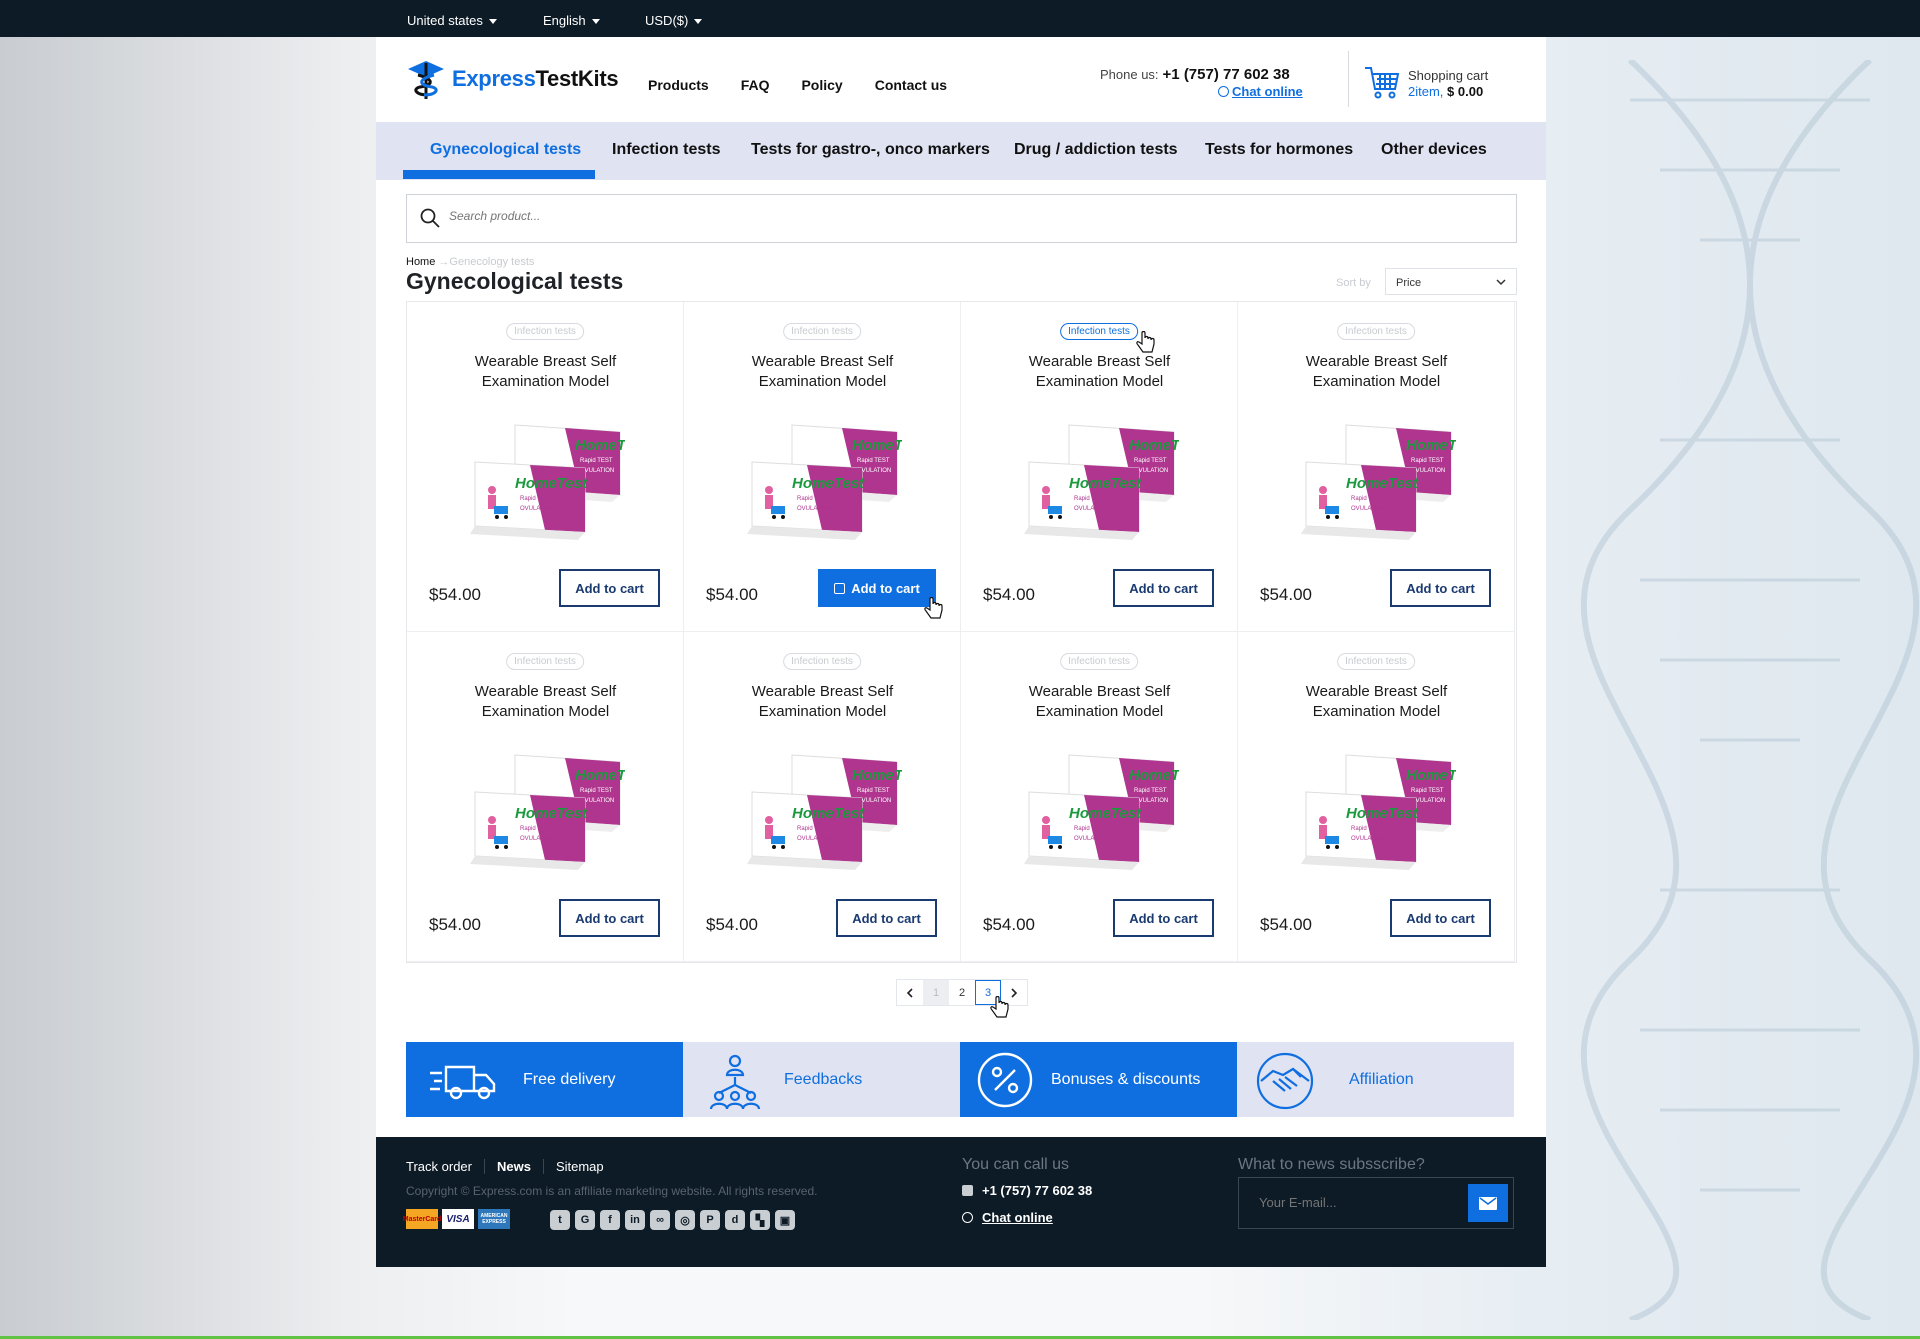  What do you see at coordinates (585, 1220) in the screenshot?
I see `google-plus-icon: G` at bounding box center [585, 1220].